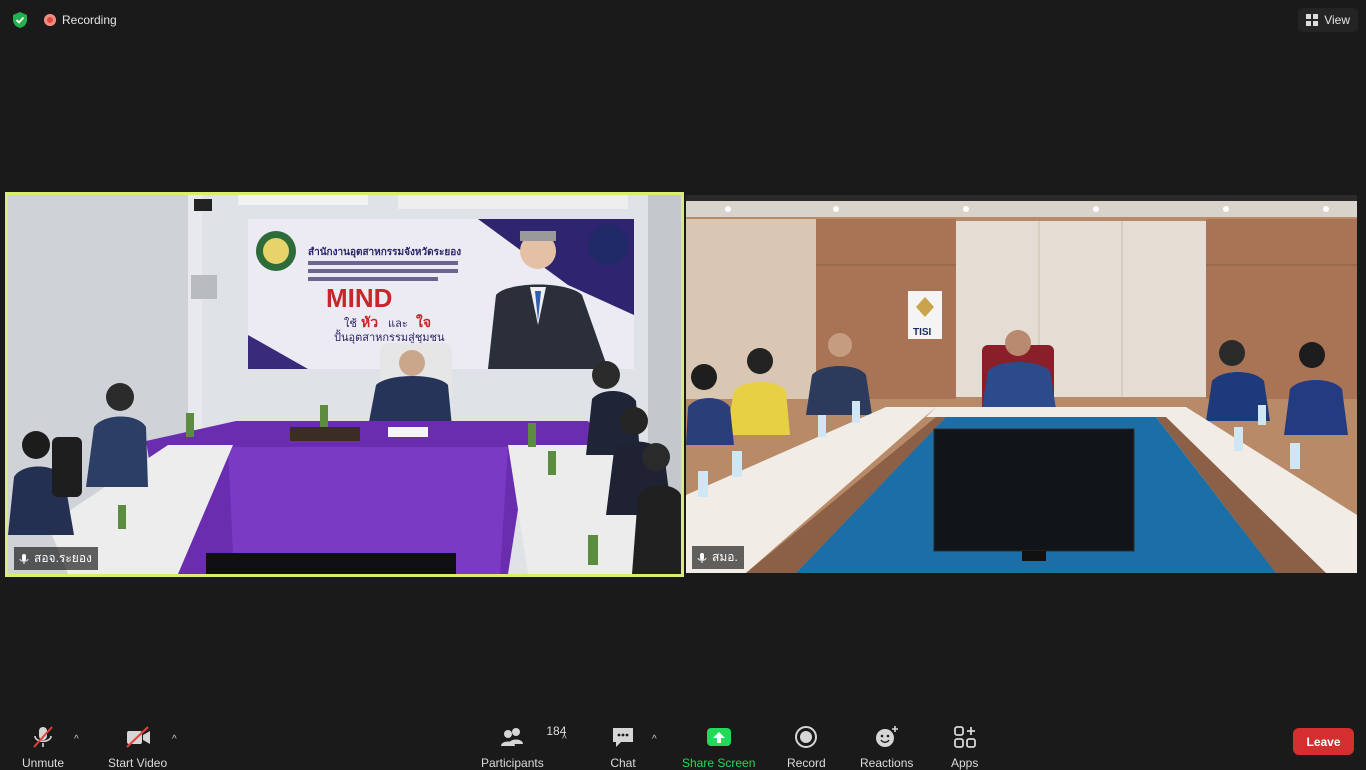 Image resolution: width=1366 pixels, height=770 pixels. What do you see at coordinates (359, 298) in the screenshot?
I see `banner-mind: MIND` at bounding box center [359, 298].